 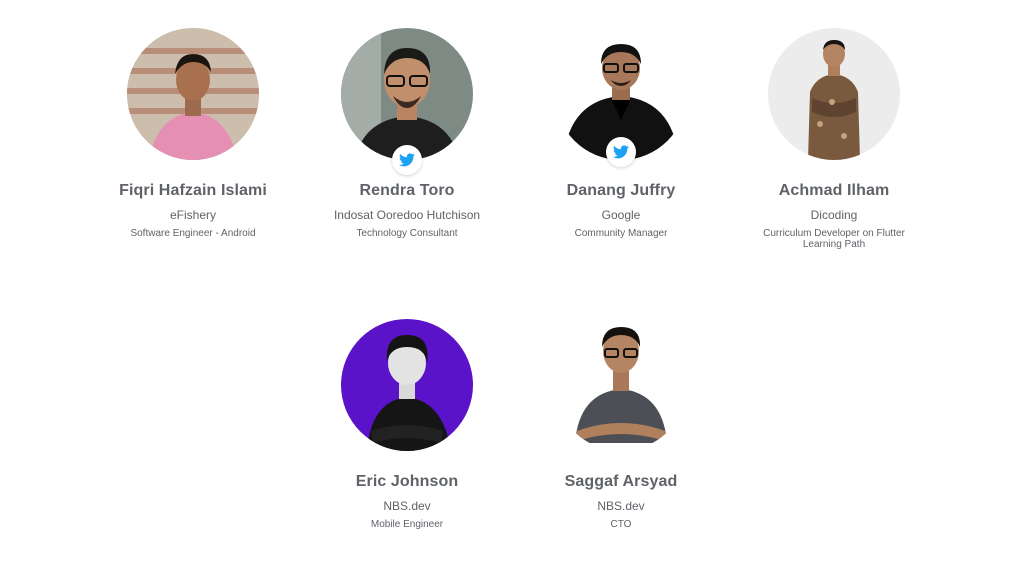 I want to click on speaker-name: Rendra Toro, so click(x=407, y=190).